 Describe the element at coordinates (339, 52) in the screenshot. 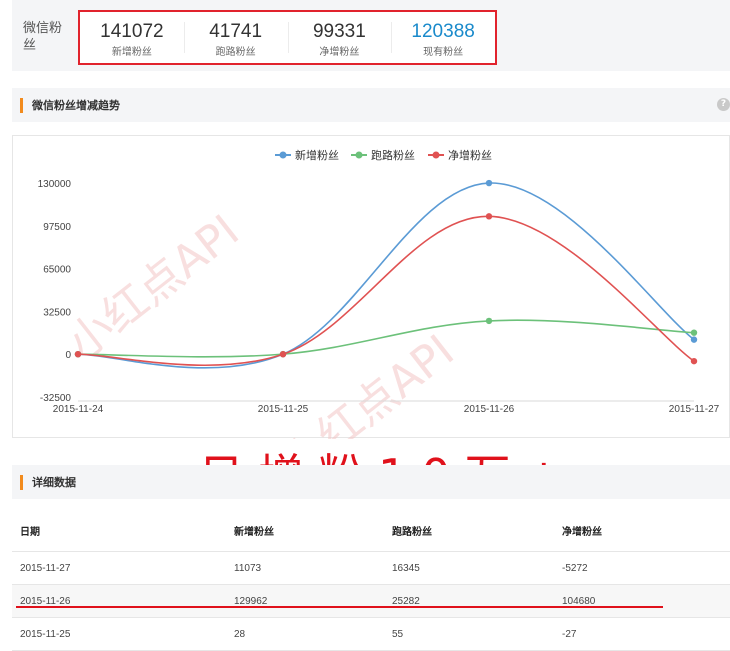

I see `stat-label: 净增粉丝` at that location.